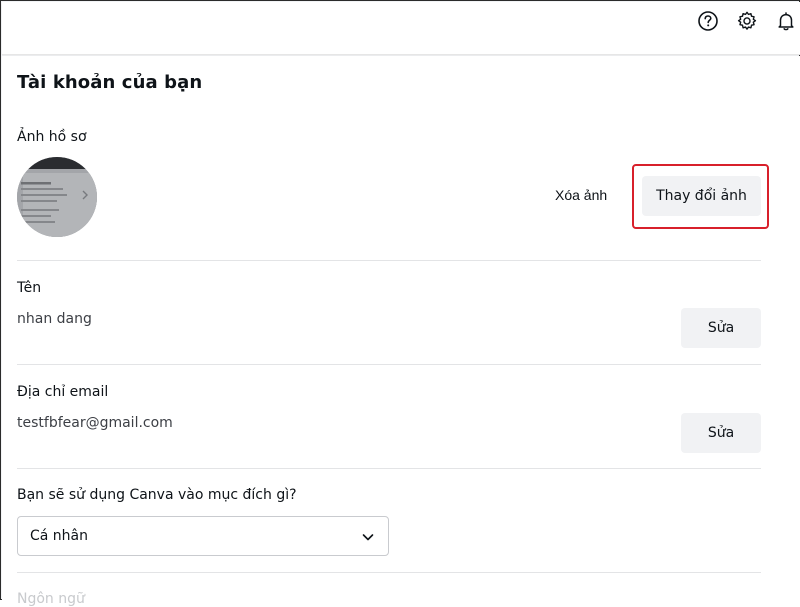 The height and width of the screenshot is (607, 800). I want to click on chevron-down-icon, so click(368, 537).